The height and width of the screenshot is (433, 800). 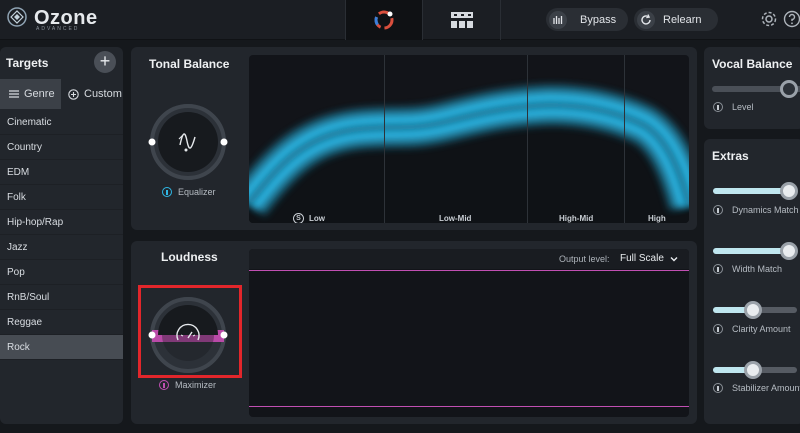 I want to click on tab-custom: Custom, so click(x=92, y=94).